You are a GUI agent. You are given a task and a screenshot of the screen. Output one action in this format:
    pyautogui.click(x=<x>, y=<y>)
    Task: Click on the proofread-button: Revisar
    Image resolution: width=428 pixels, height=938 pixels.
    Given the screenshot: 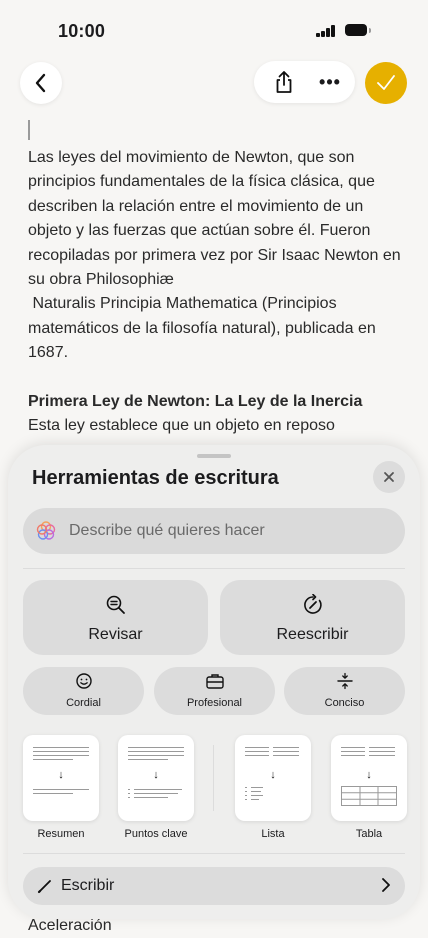 What is the action you would take?
    pyautogui.click(x=115, y=617)
    